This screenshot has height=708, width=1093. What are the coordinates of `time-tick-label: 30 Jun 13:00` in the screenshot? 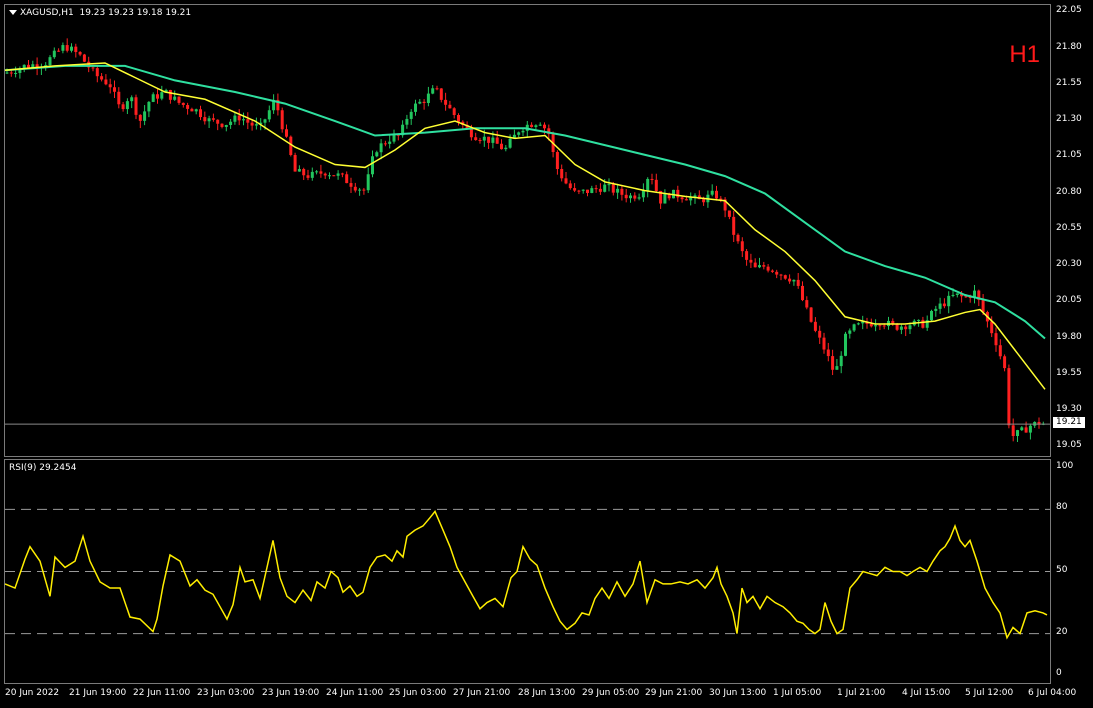 It's located at (738, 693).